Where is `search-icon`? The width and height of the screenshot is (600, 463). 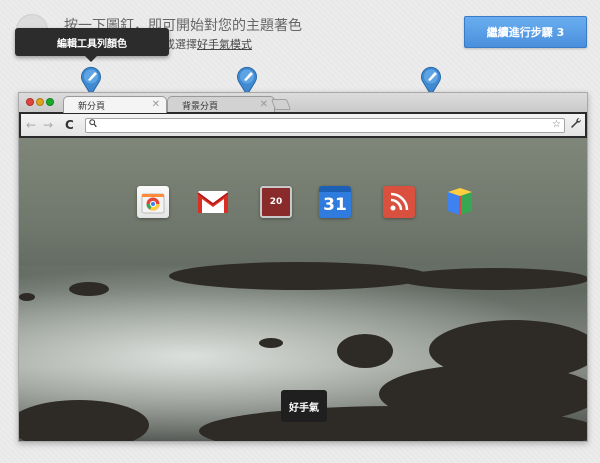 search-icon is located at coordinates (93, 125).